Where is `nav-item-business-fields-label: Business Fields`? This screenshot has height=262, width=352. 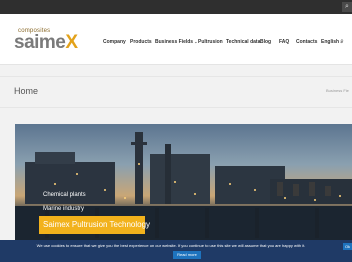
nav-item-business-fields-label: Business Fields is located at coordinates (174, 42).